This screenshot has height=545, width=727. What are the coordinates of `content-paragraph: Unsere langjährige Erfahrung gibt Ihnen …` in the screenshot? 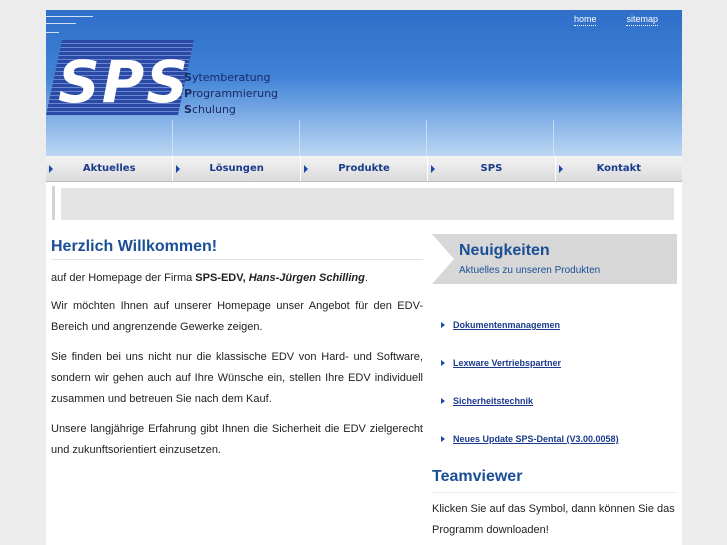 It's located at (237, 439).